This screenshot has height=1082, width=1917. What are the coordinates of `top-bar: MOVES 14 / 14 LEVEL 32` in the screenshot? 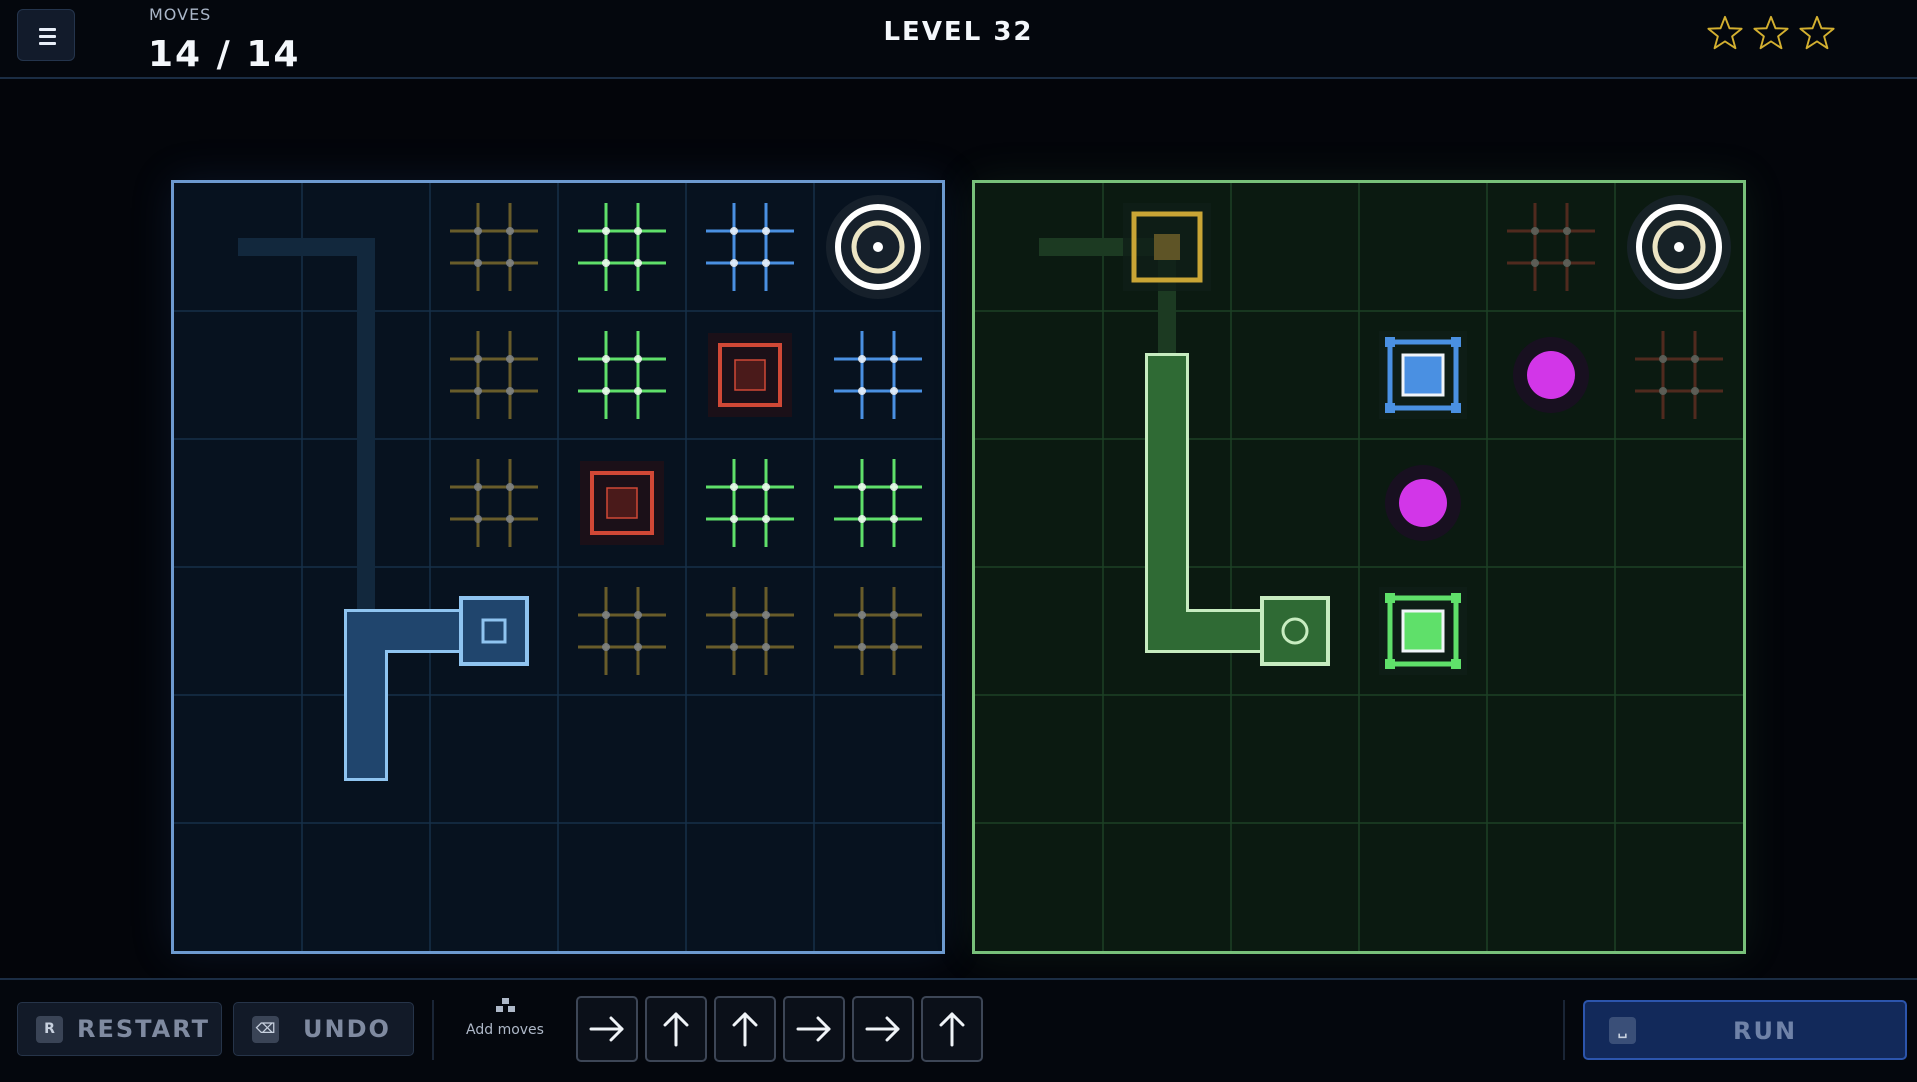 It's located at (958, 39).